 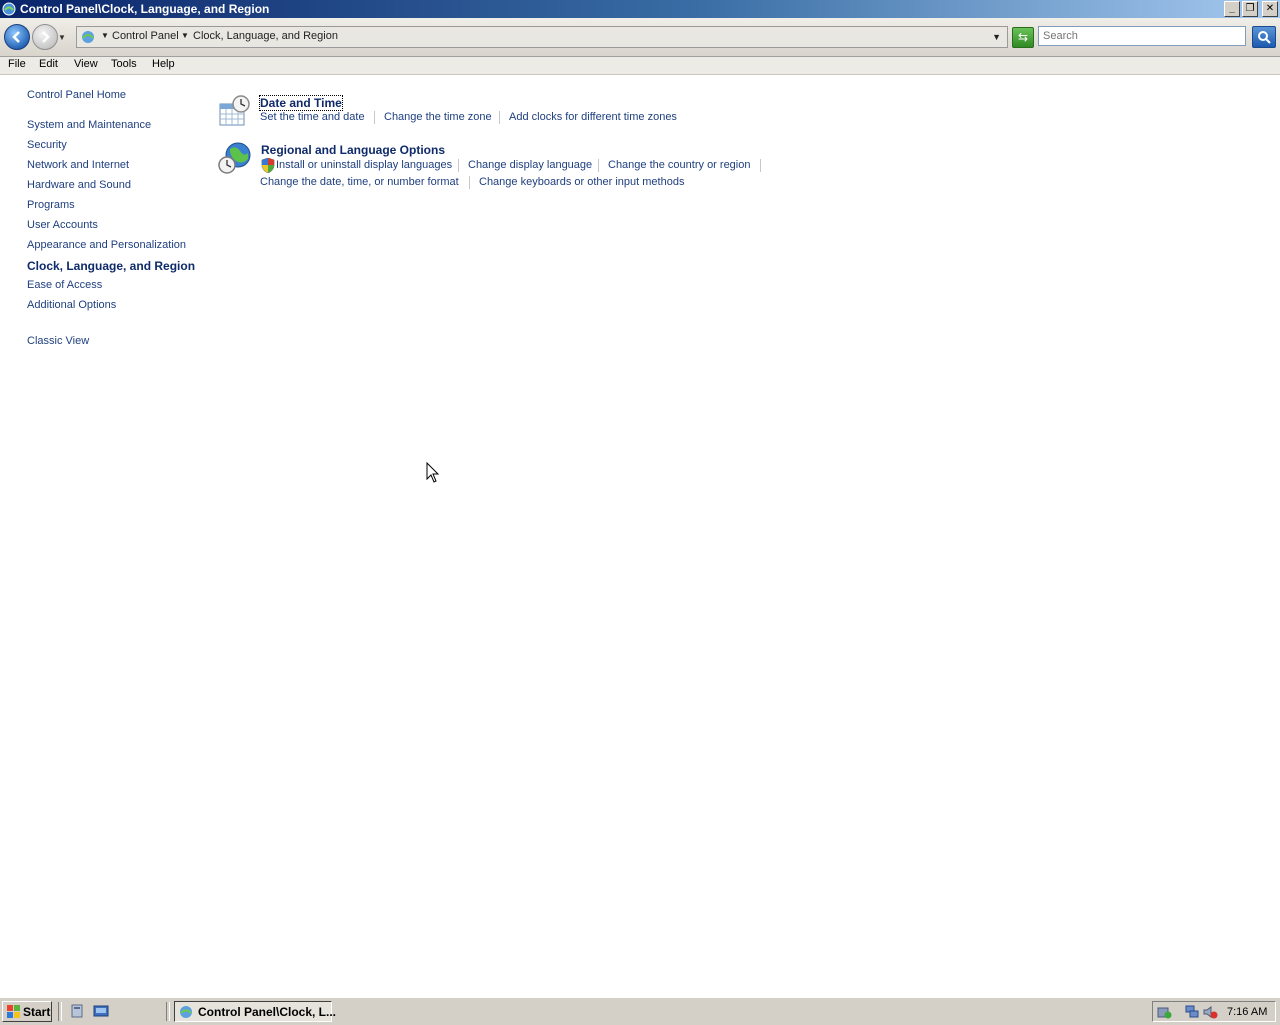 I want to click on sidebar-classic-view: Classic View, so click(x=58, y=341).